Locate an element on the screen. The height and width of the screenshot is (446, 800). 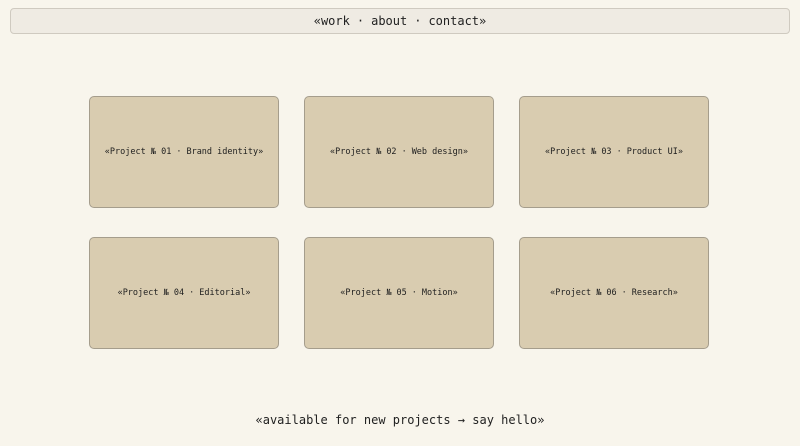
footer-cta: «available for new projects → say hello» is located at coordinates (400, 420).